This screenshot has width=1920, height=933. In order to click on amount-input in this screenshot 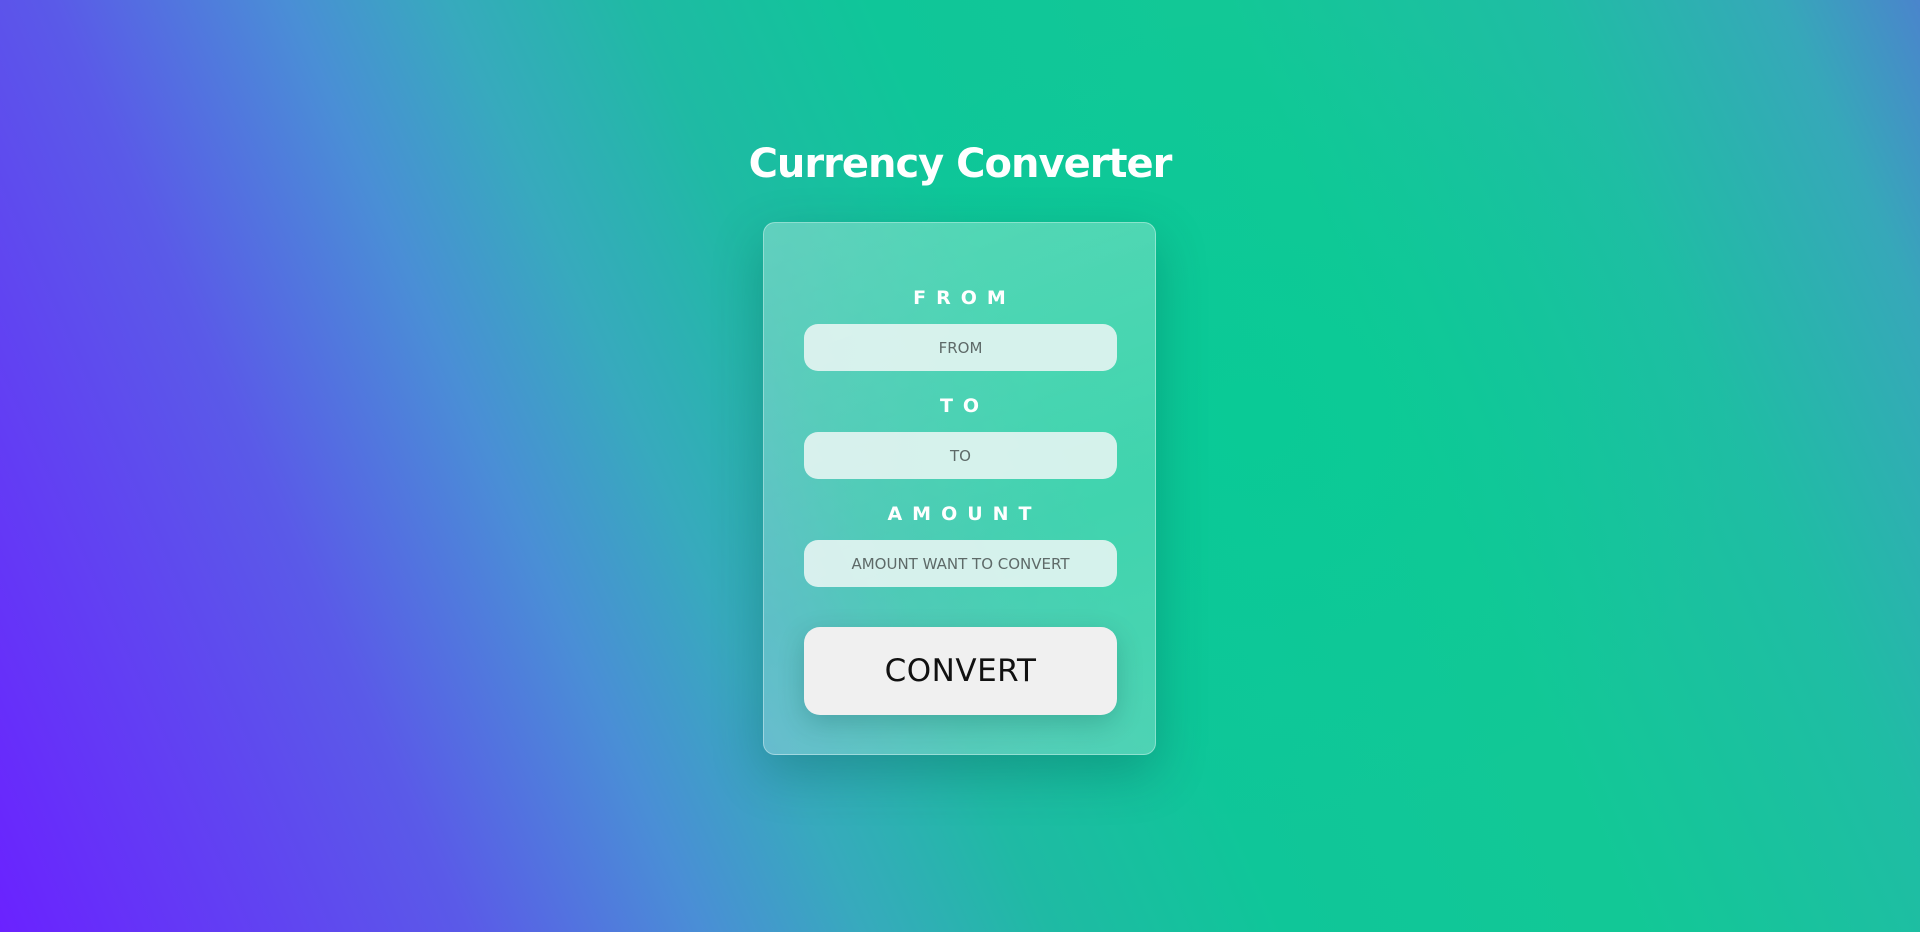, I will do `click(960, 563)`.